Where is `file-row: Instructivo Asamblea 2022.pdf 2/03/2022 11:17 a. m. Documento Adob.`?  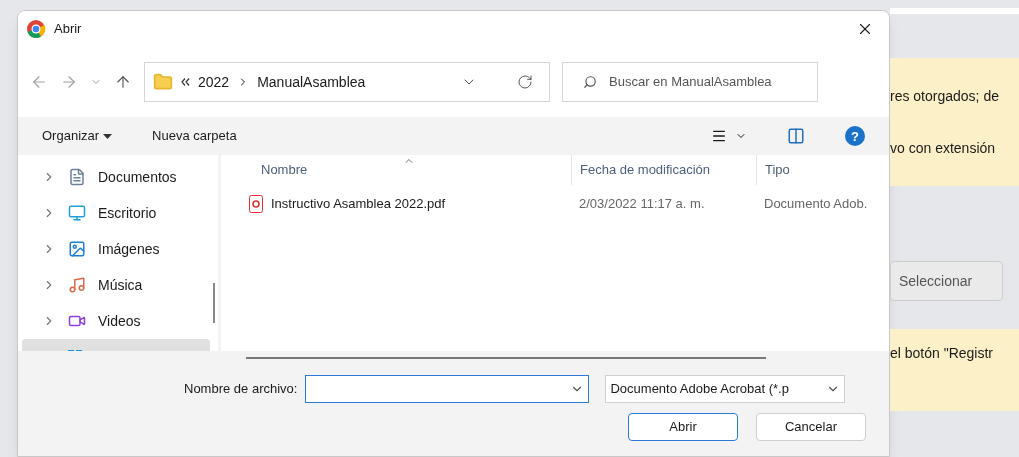
file-row: Instructivo Asamblea 2022.pdf 2/03/2022 11:17 a. m. Documento Adob. is located at coordinates (555, 204).